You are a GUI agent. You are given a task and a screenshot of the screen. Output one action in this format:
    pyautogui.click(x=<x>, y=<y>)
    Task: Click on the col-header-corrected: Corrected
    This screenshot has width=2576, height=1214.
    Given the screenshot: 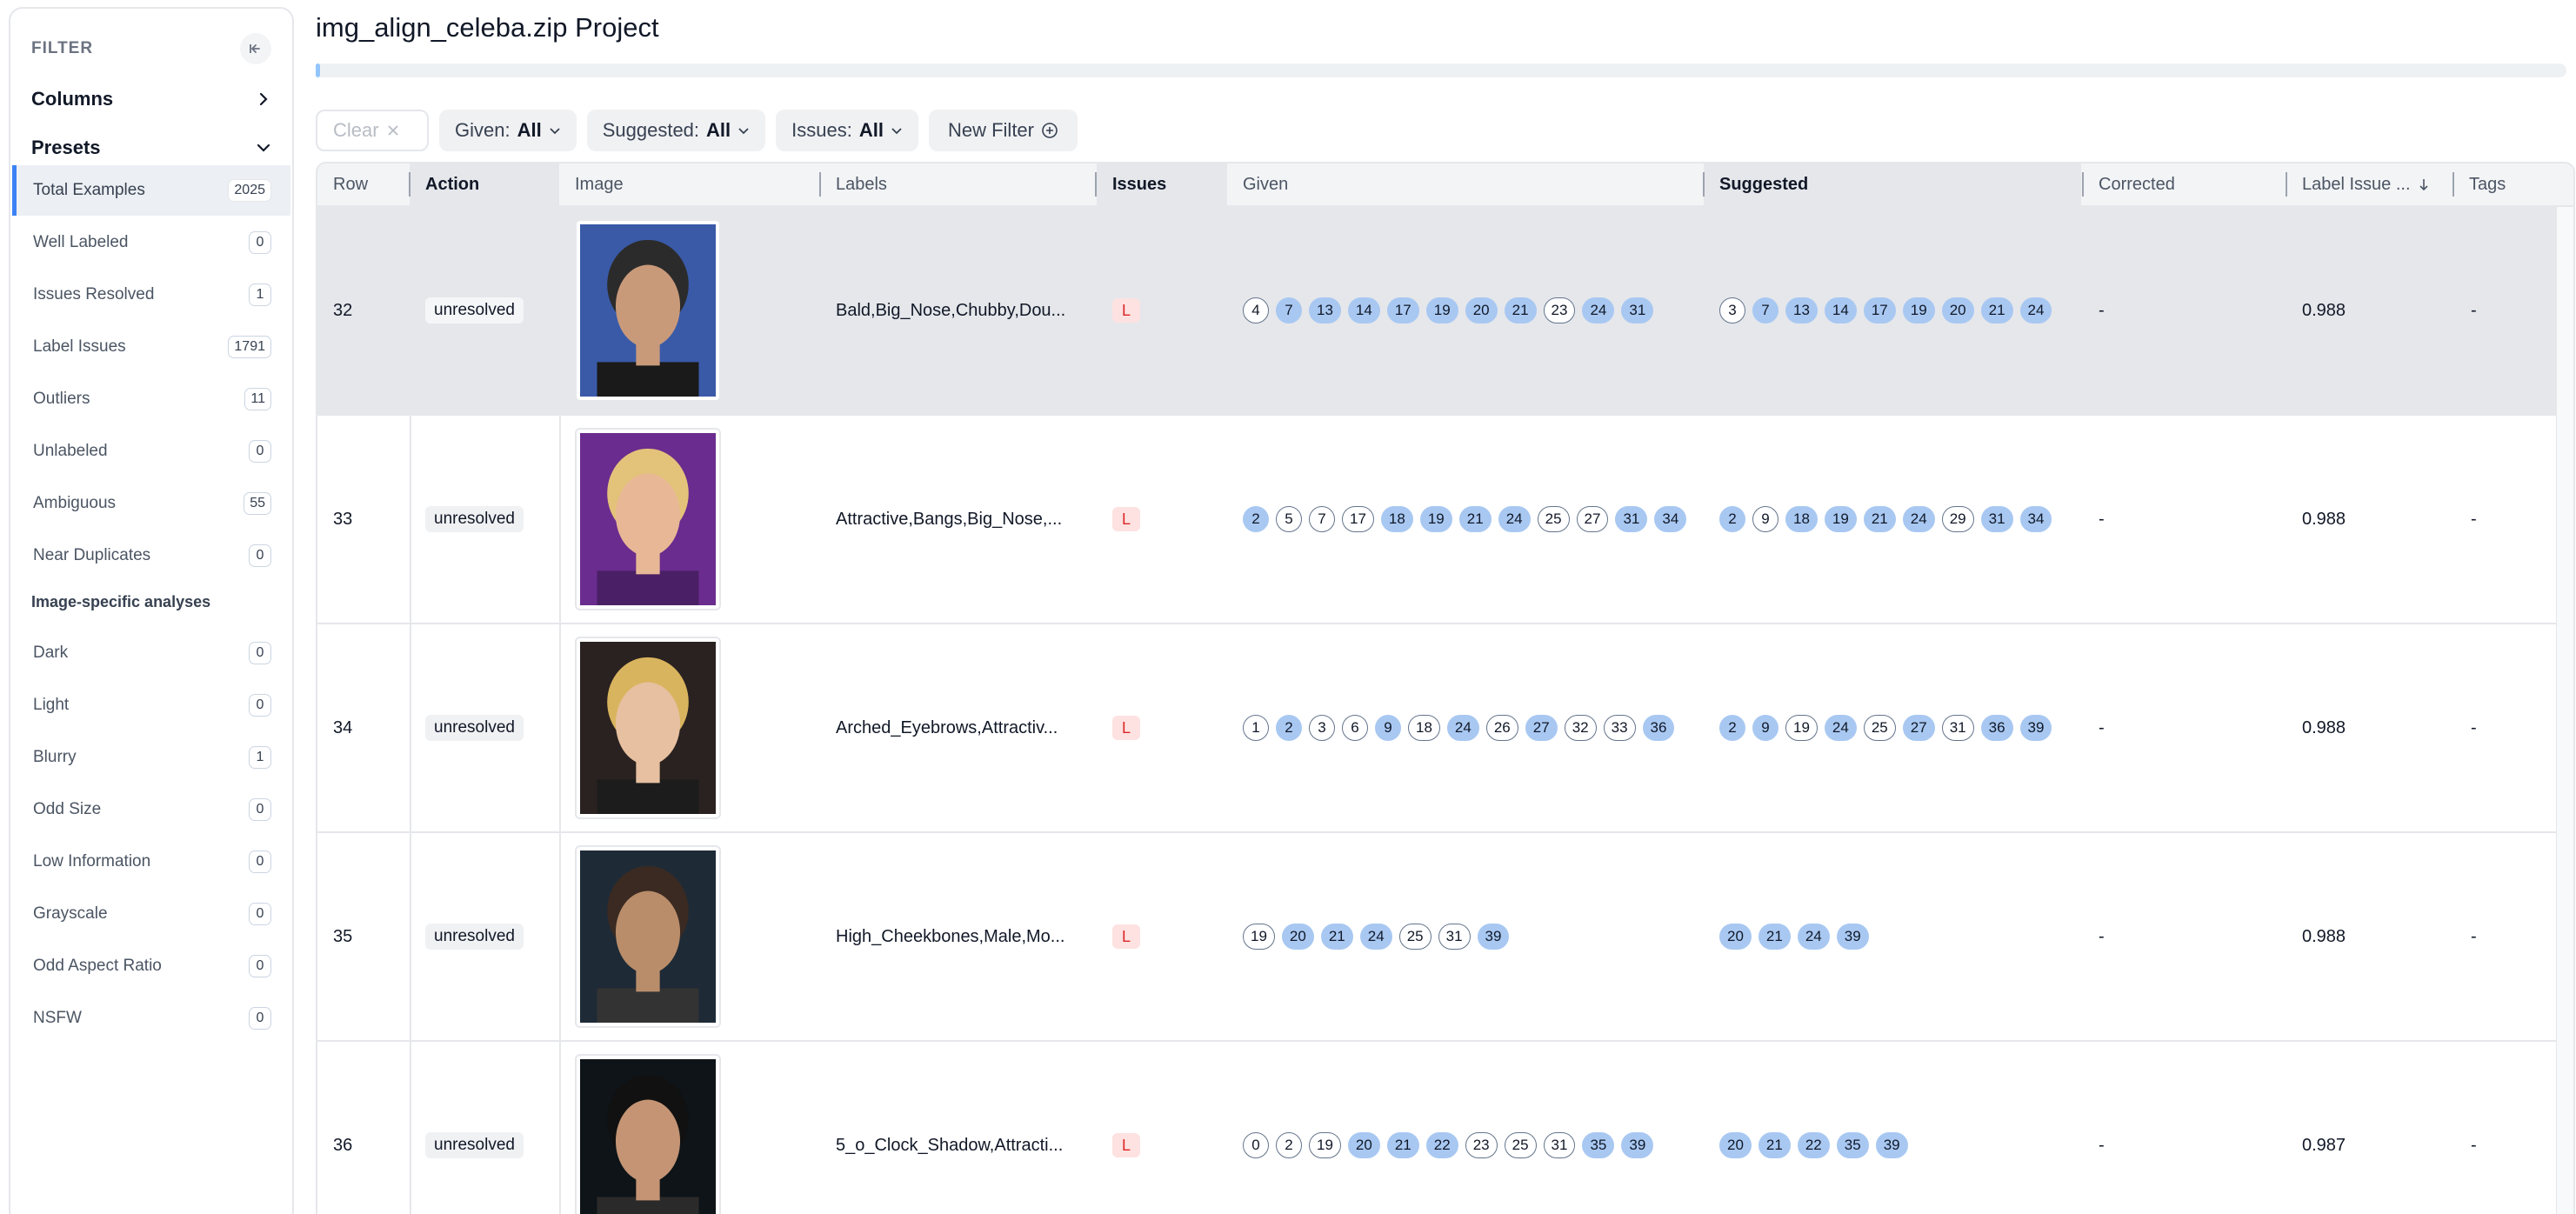 What is the action you would take?
    pyautogui.click(x=2184, y=184)
    